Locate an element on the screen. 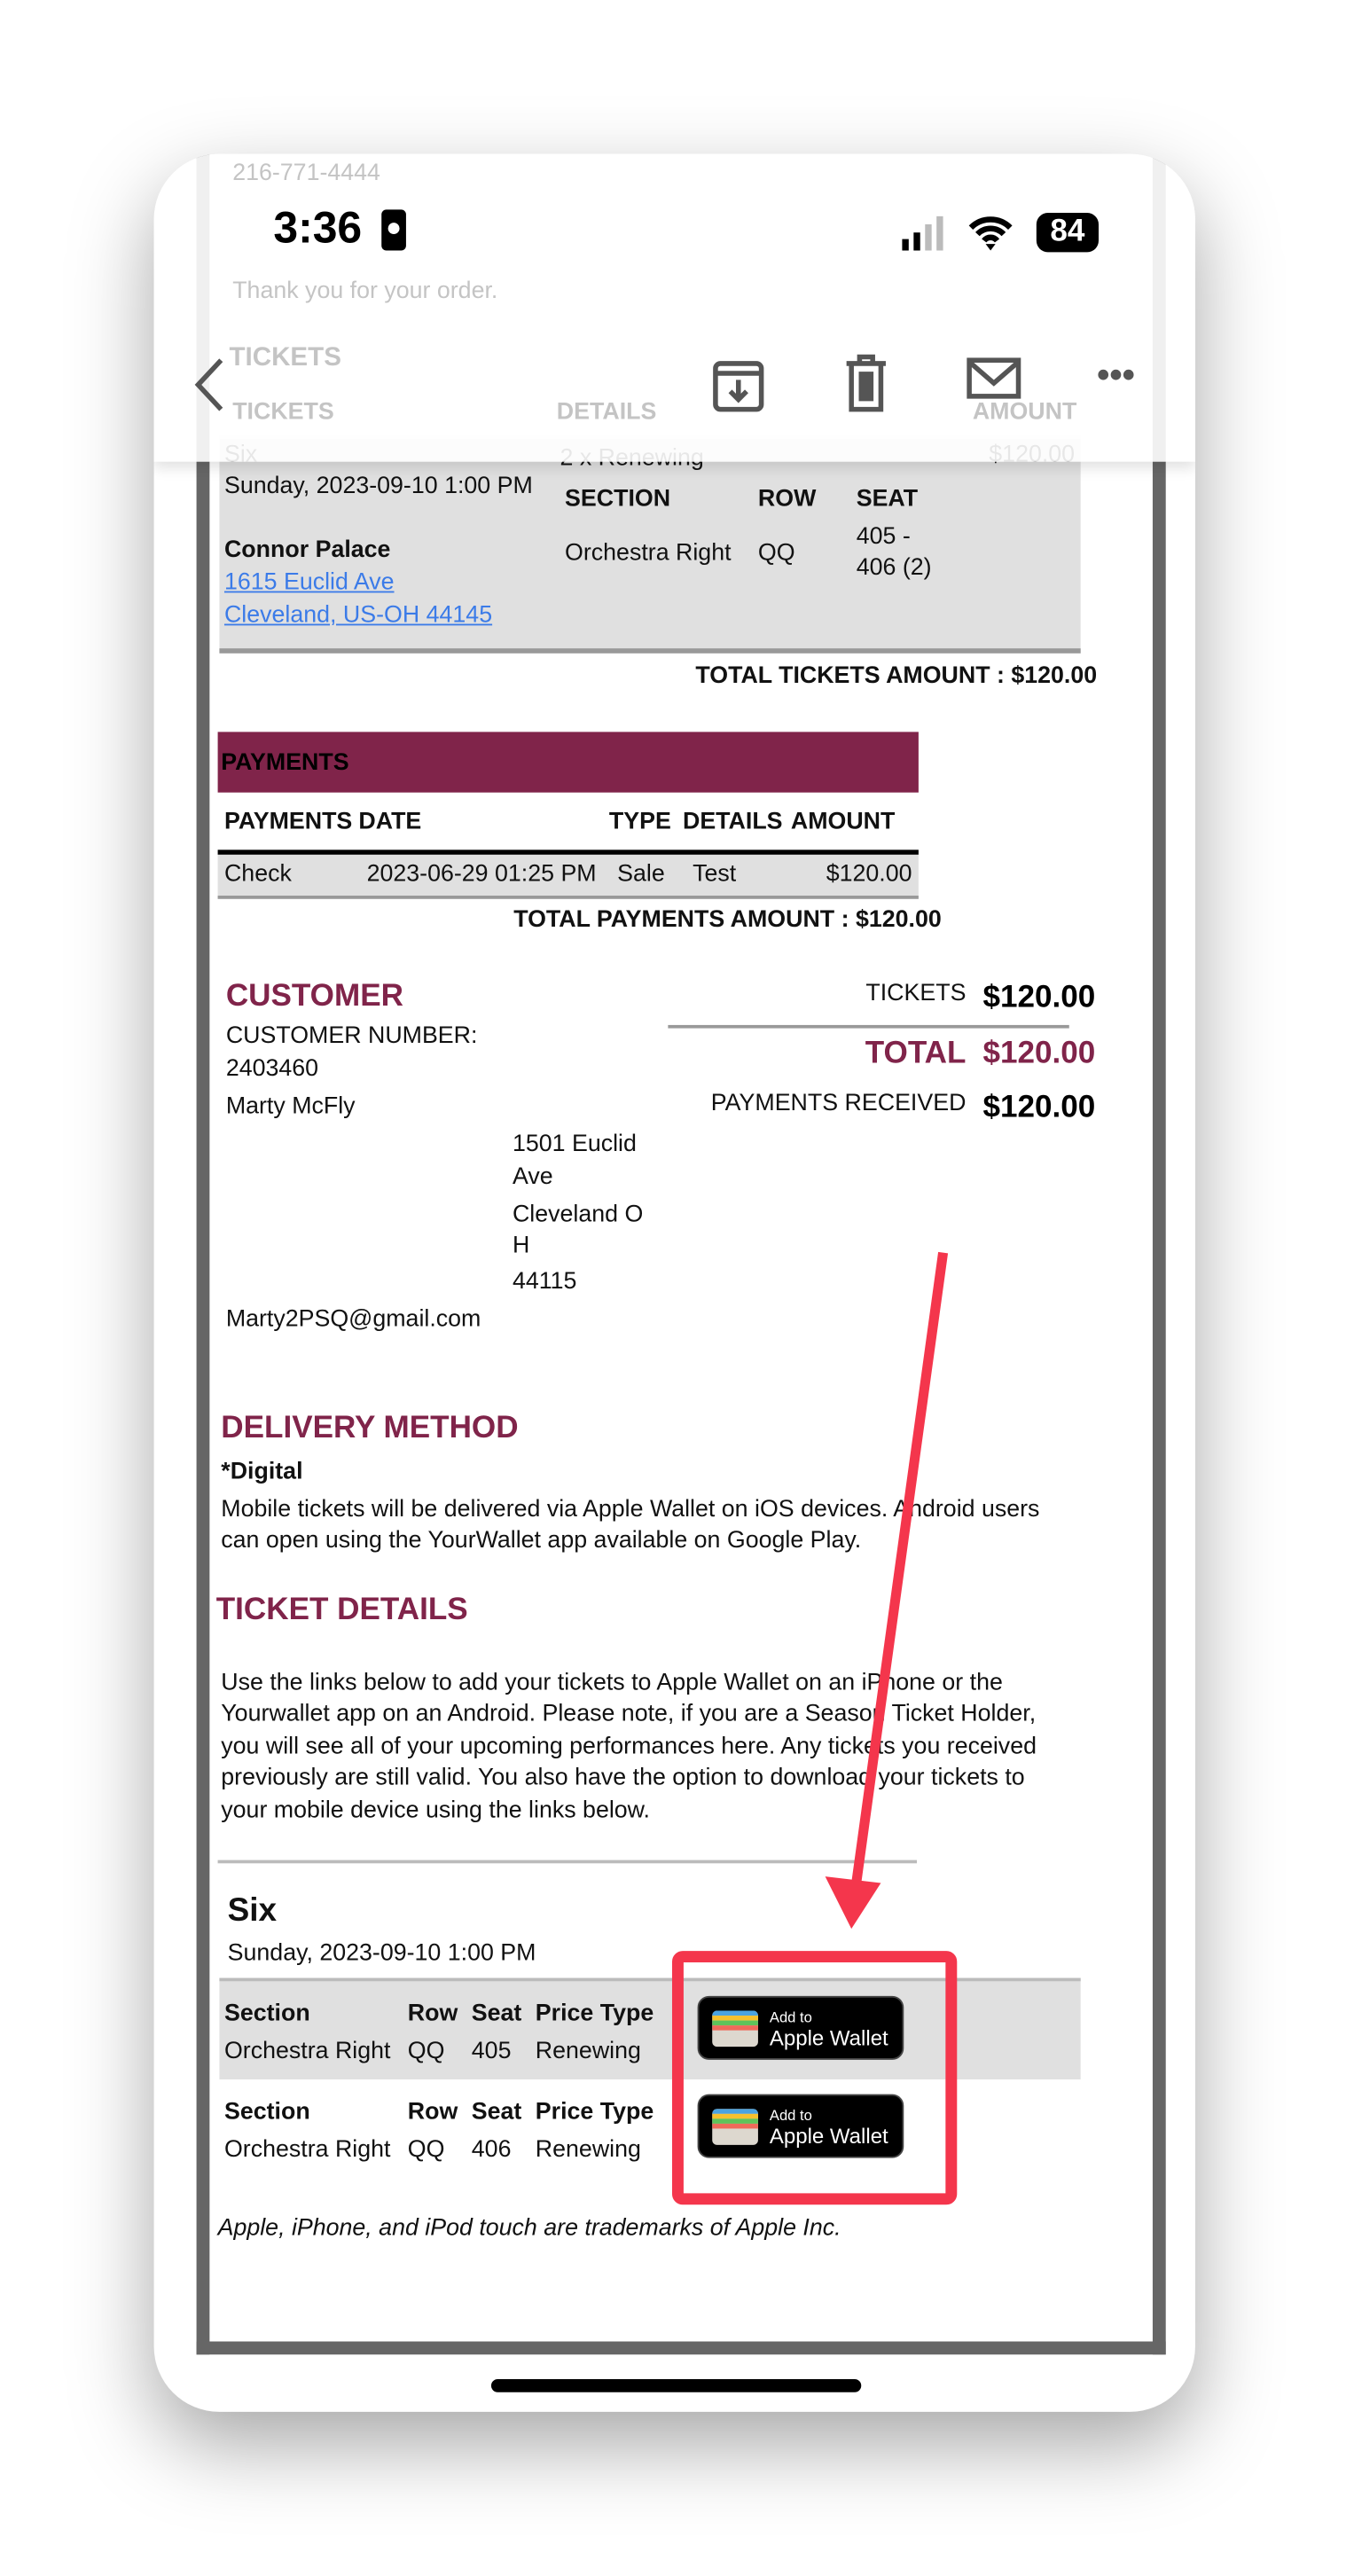 The height and width of the screenshot is (2576, 1354). customer-address-line: 44115 is located at coordinates (544, 1282).